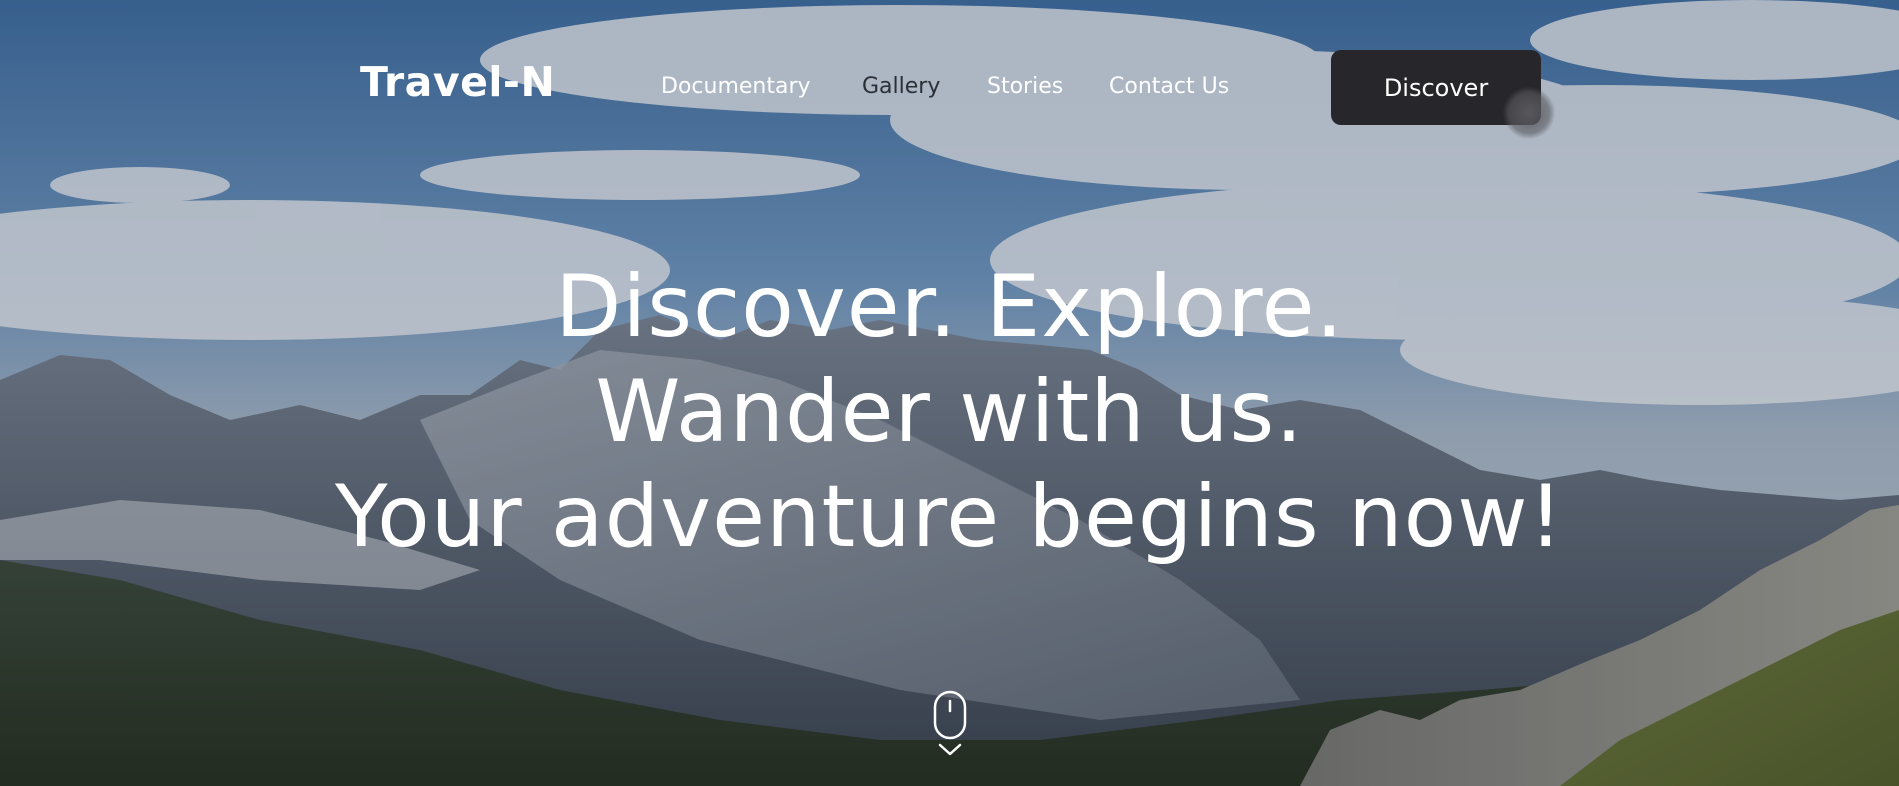 This screenshot has width=1899, height=786. What do you see at coordinates (950, 725) in the screenshot?
I see `mouse-scroll-icon` at bounding box center [950, 725].